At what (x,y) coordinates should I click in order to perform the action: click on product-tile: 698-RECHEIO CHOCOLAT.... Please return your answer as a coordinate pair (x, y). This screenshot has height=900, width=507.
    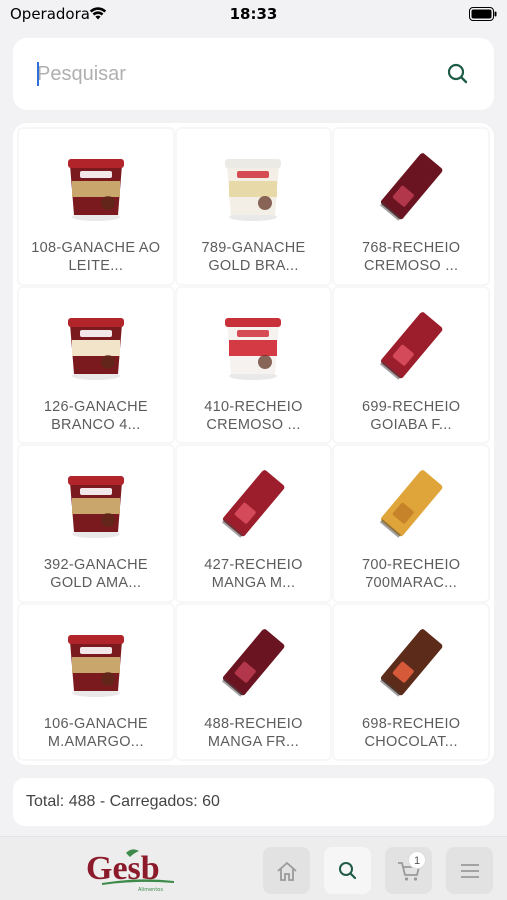
    Looking at the image, I should click on (411, 681).